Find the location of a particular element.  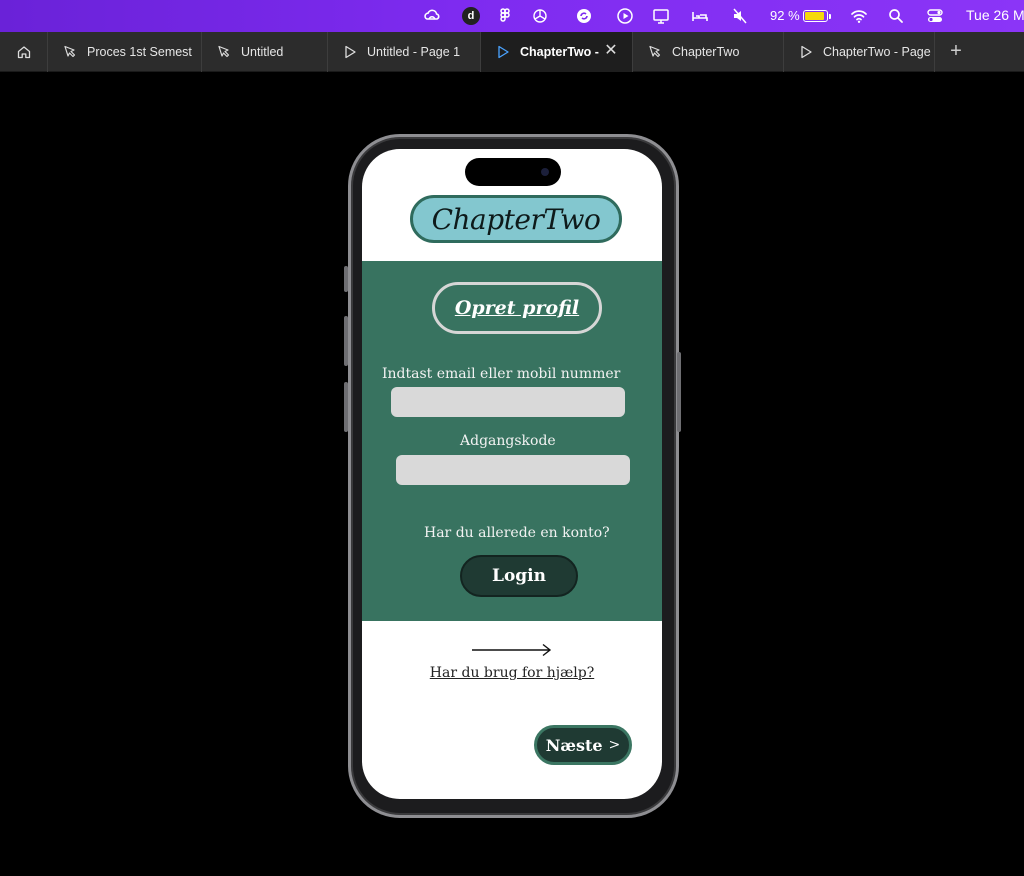

tab-chaptertwo-page: ChapterTwo - Page is located at coordinates (859, 52).